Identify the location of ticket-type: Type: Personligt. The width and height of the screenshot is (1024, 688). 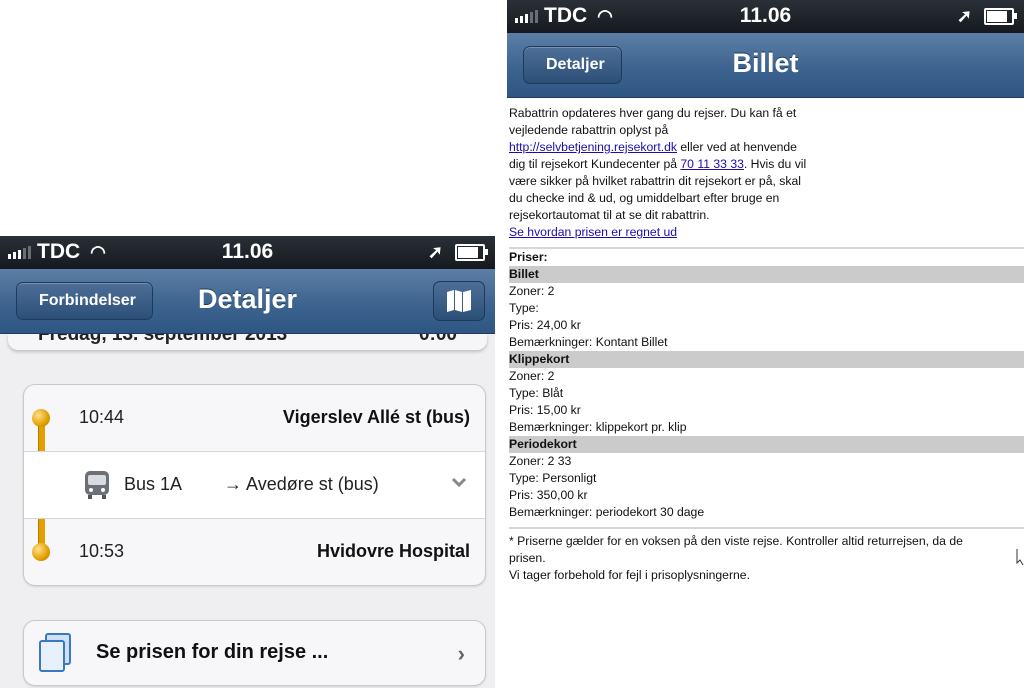
(553, 478).